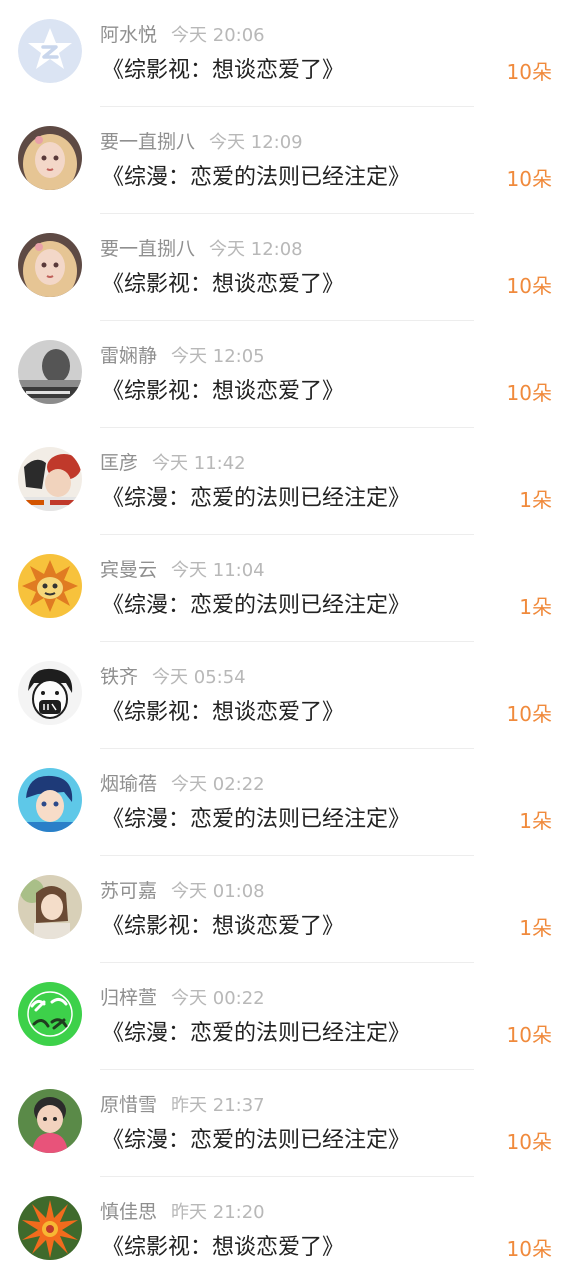  I want to click on gift-time: 昨天 21:37, so click(218, 1105).